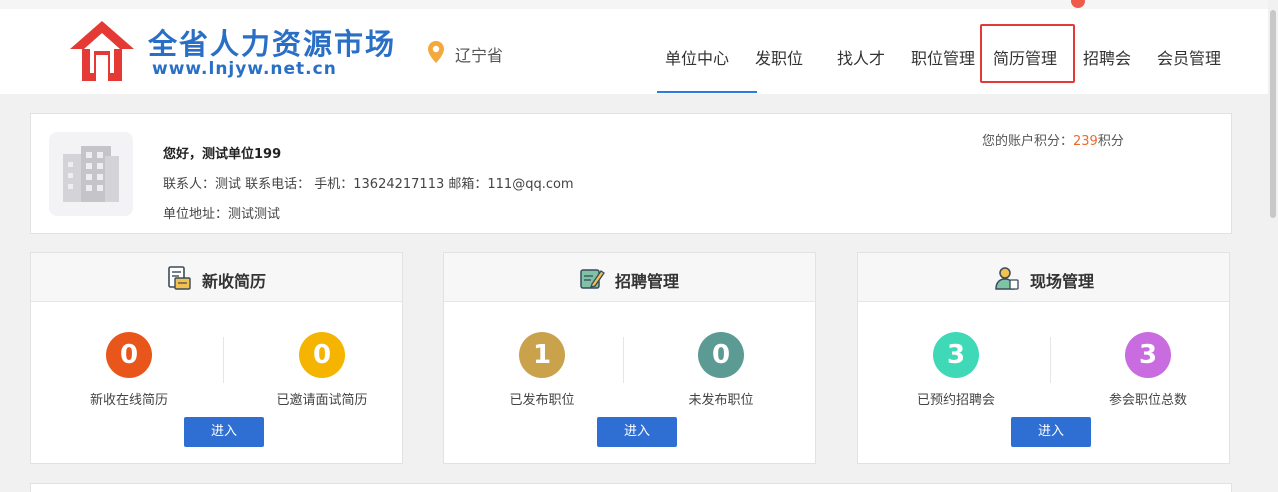  Describe the element at coordinates (436, 52) in the screenshot. I see `location-pin-icon` at that location.